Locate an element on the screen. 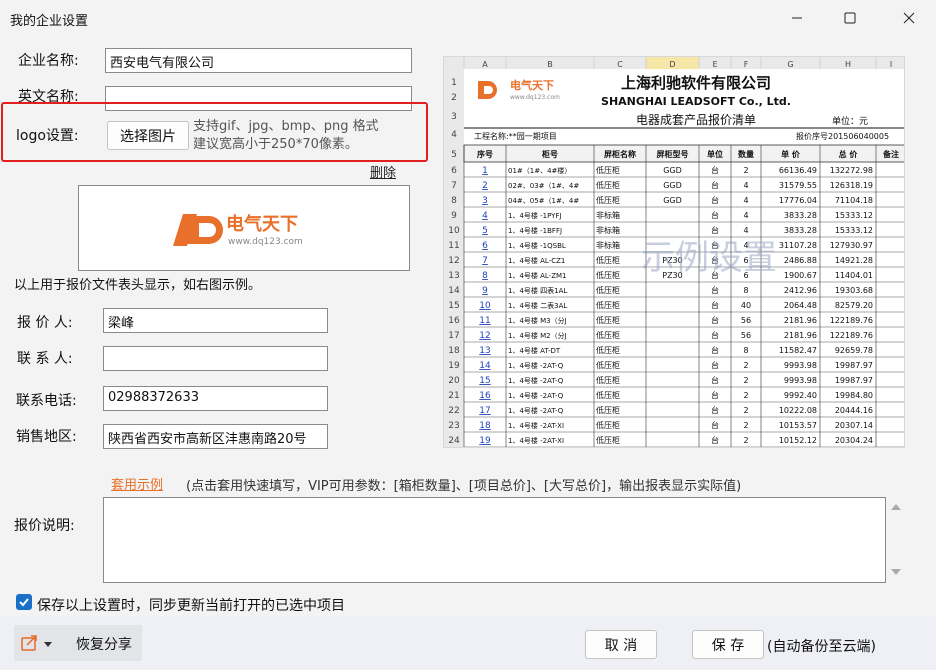 This screenshot has height=670, width=936. sheet-logo-cutout is located at coordinates (488, 90).